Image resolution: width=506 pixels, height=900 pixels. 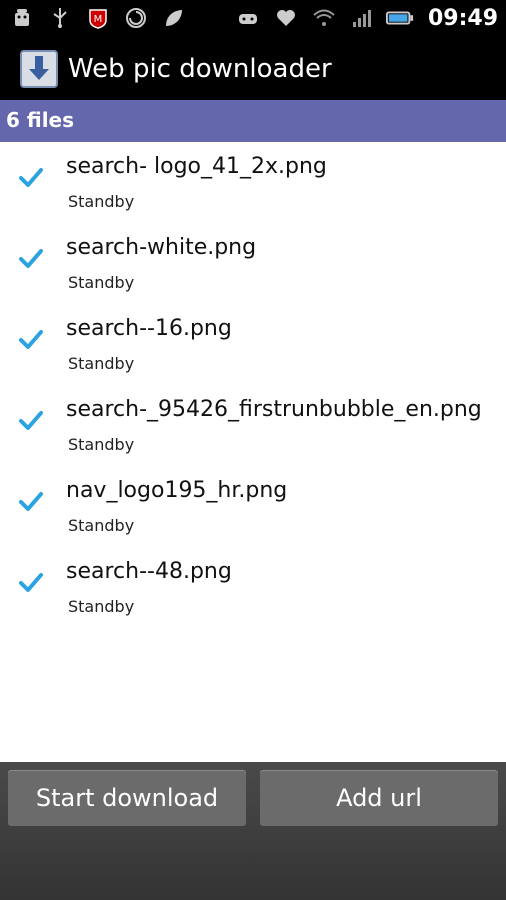 I want to click on list-item: search--48.png Standby, so click(x=253, y=587).